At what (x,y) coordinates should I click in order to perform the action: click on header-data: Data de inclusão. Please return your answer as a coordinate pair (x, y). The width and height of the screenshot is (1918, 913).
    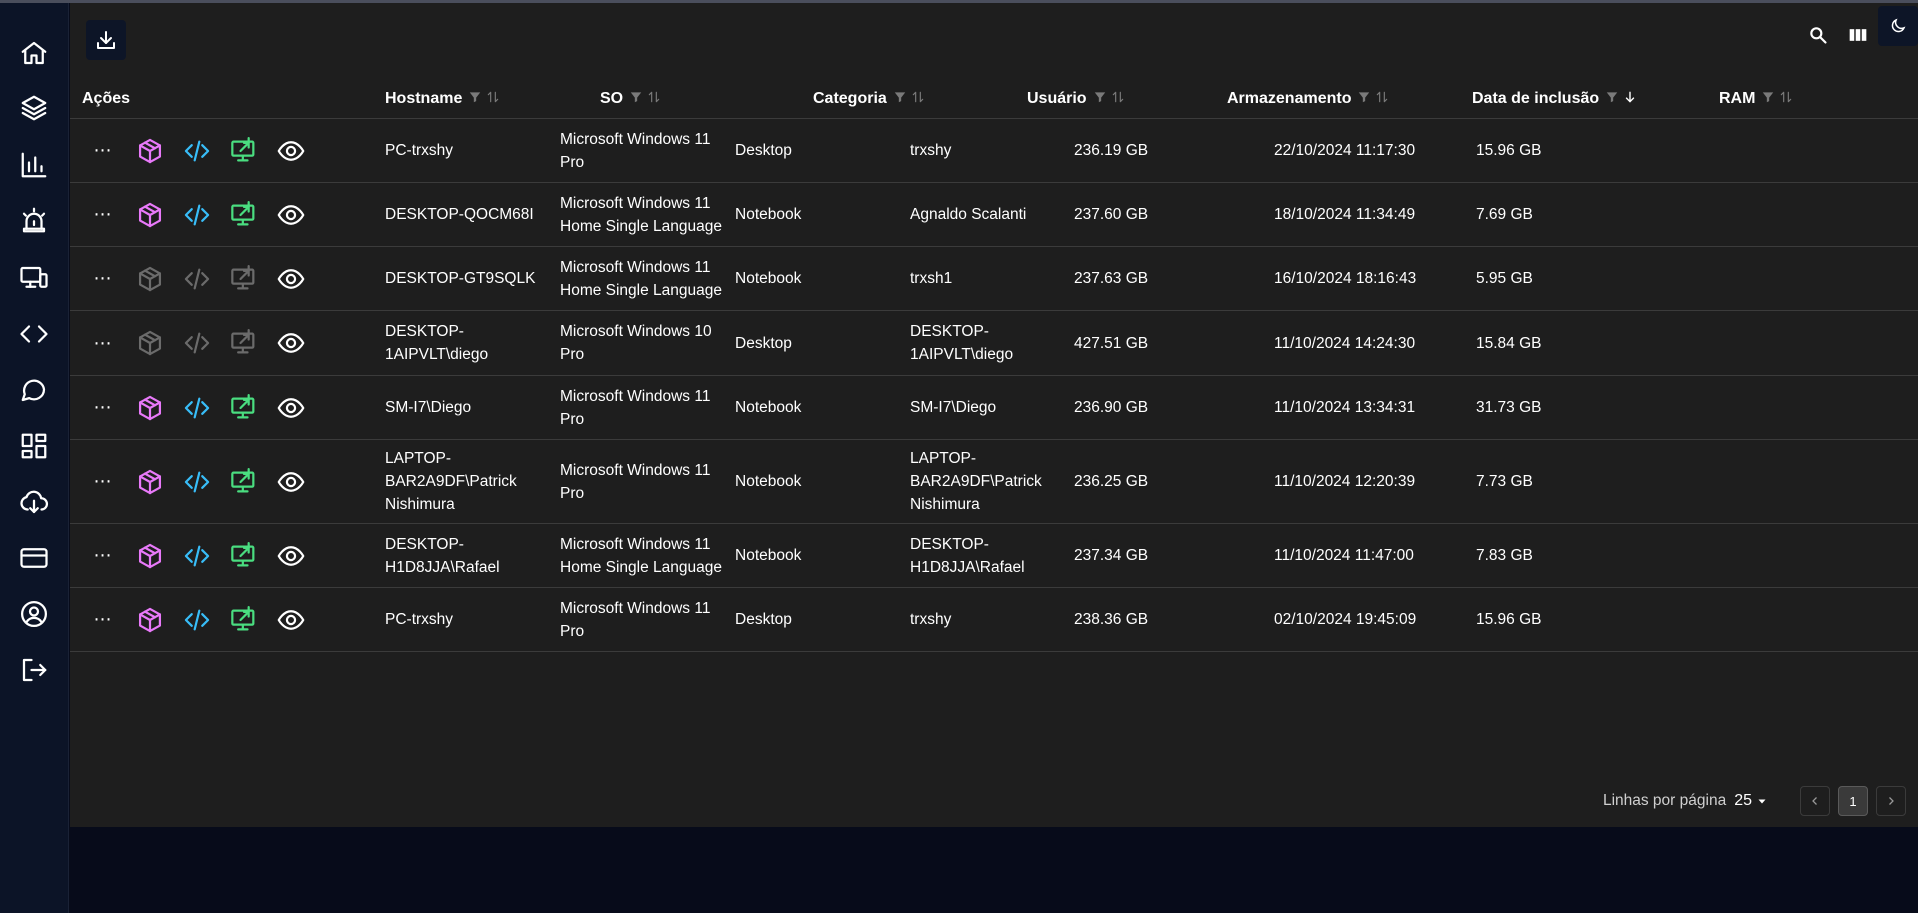
    Looking at the image, I should click on (1554, 99).